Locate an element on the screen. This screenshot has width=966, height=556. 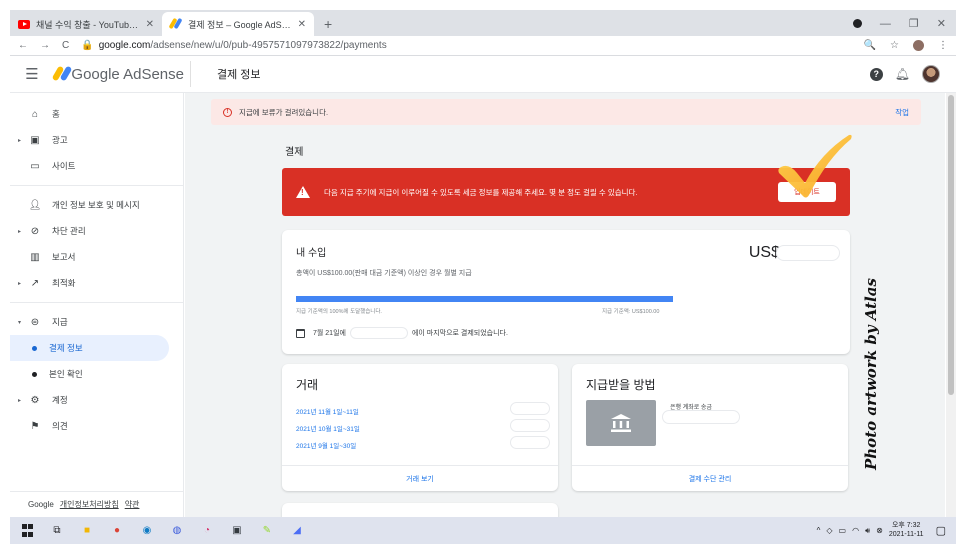
redacted-amount is located at coordinates (808, 253).